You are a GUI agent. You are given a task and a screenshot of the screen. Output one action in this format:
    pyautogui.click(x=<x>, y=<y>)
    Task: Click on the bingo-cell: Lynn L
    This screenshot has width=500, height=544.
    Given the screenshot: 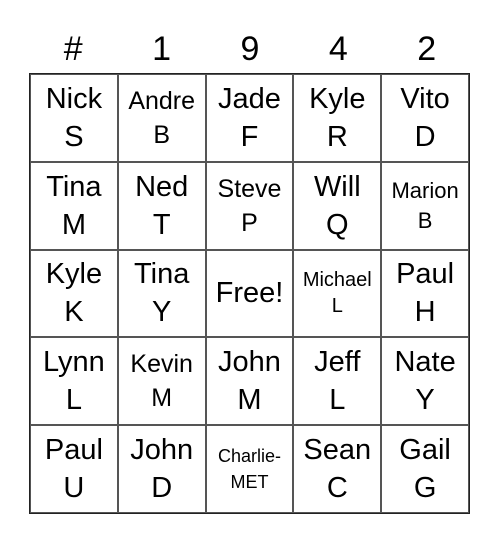 What is the action you would take?
    pyautogui.click(x=74, y=381)
    